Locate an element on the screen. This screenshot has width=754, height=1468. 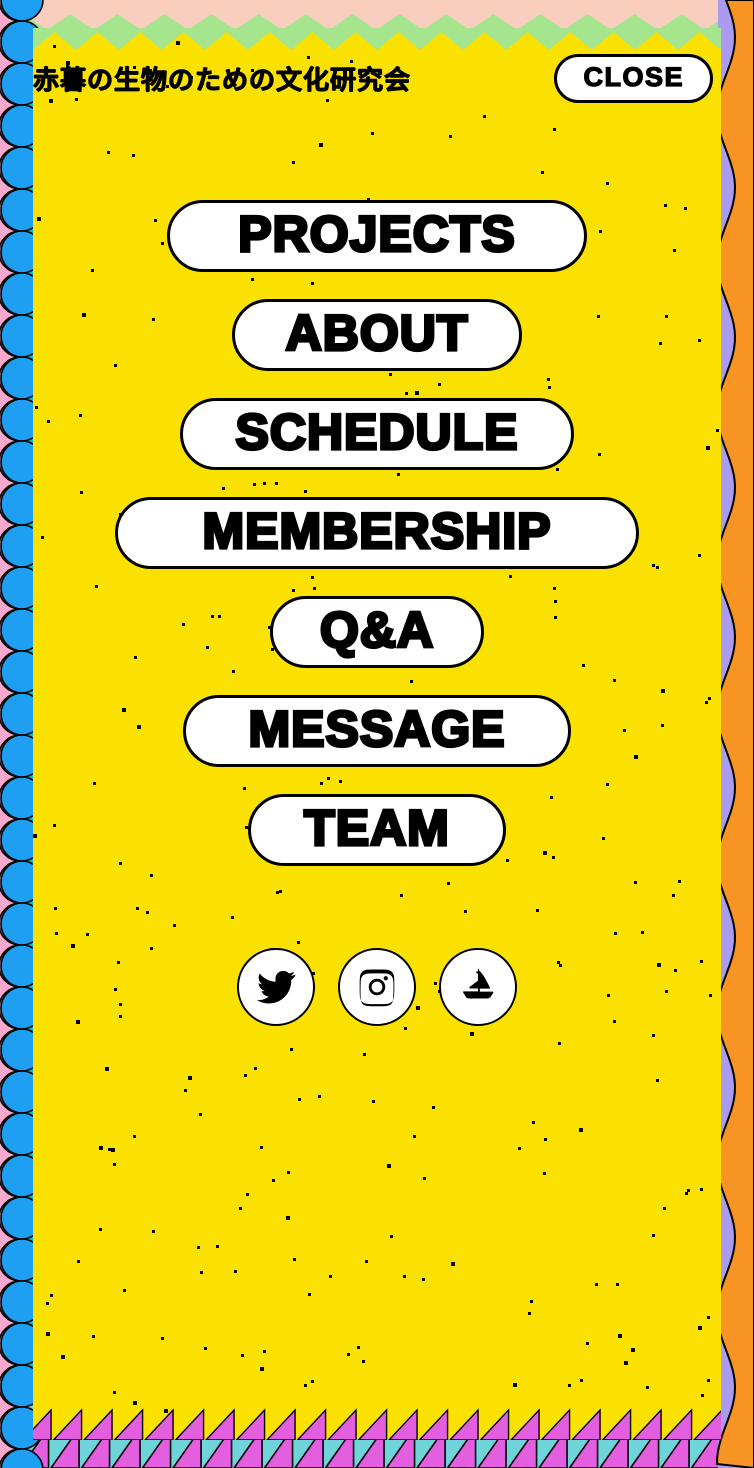
menu-item-label: ABOUT is located at coordinates (376, 333).